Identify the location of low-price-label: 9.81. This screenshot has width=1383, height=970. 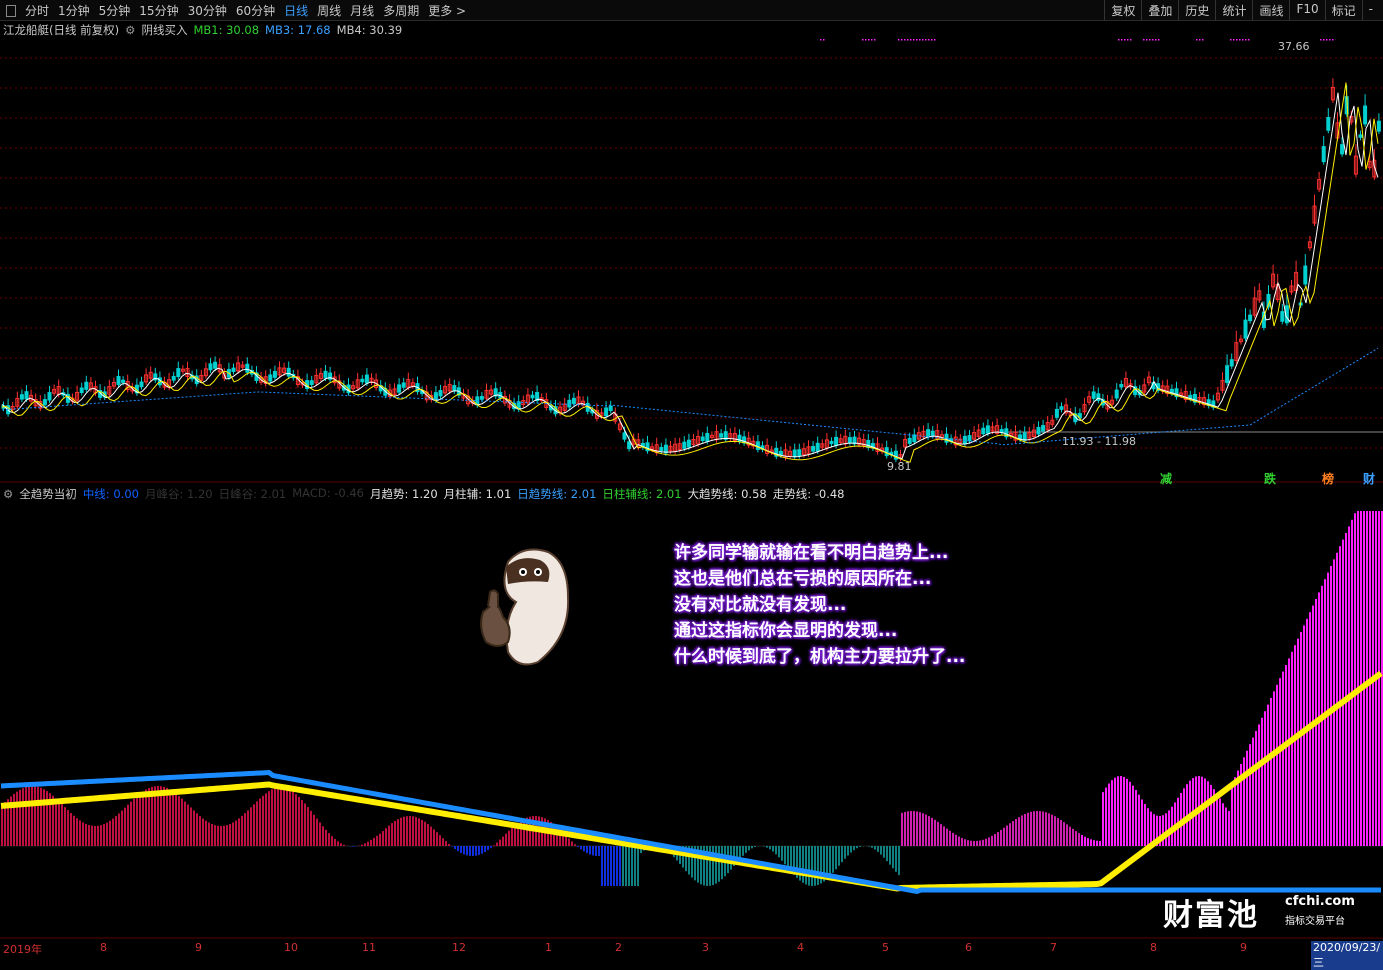
(899, 466).